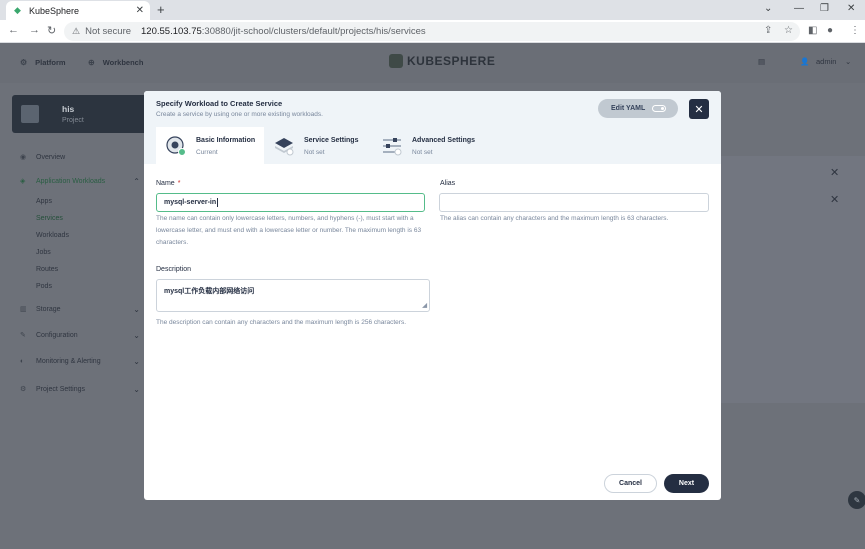  I want to click on description-label: Description, so click(174, 269).